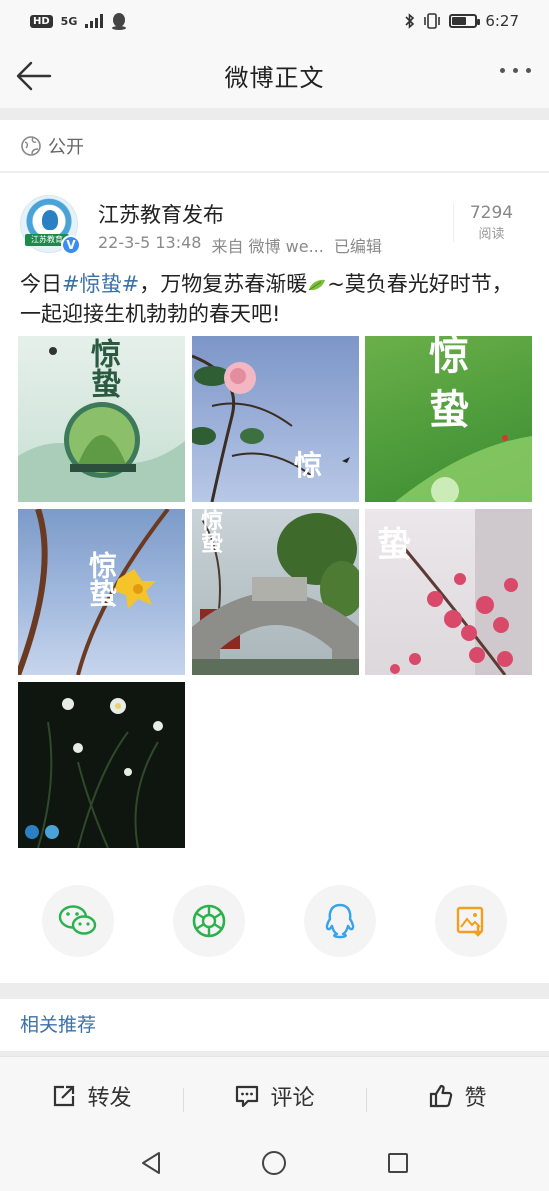 The width and height of the screenshot is (549, 1191). I want to click on author-name: 江苏教育发布, so click(161, 214).